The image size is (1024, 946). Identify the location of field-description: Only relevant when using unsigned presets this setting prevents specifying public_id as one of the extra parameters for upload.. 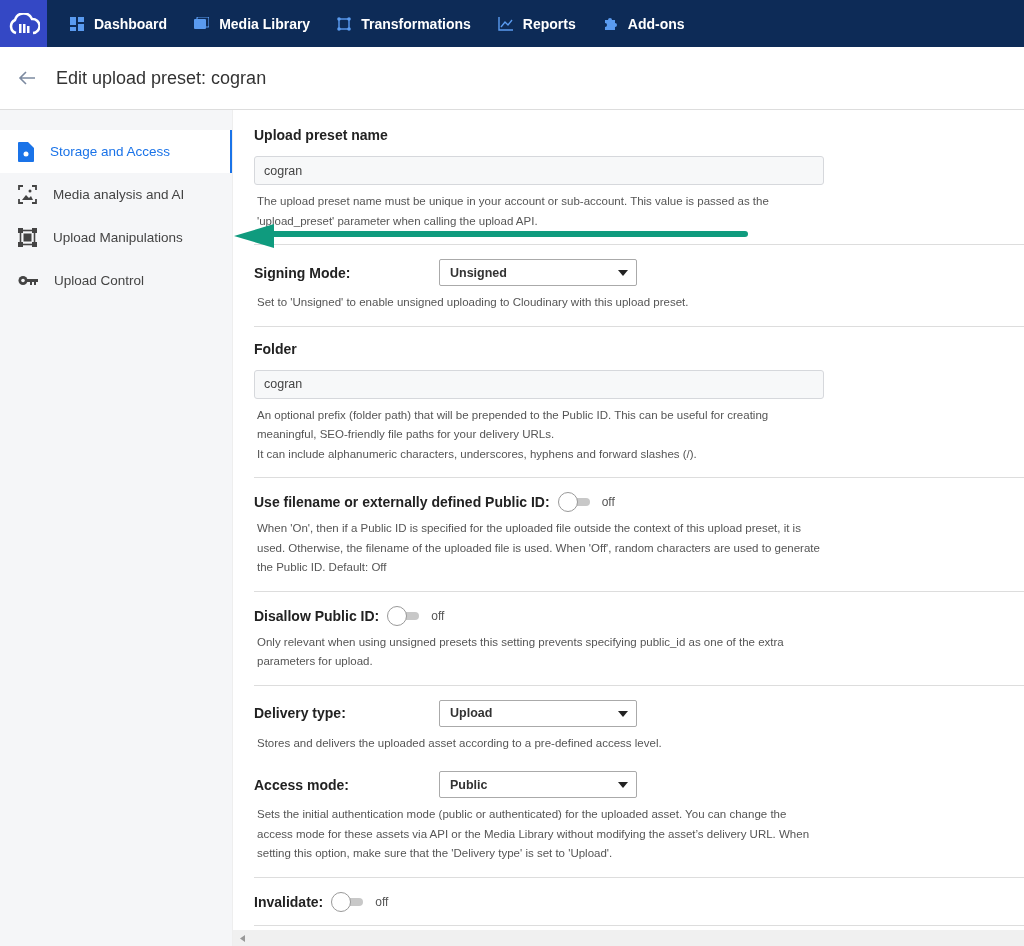
(520, 651).